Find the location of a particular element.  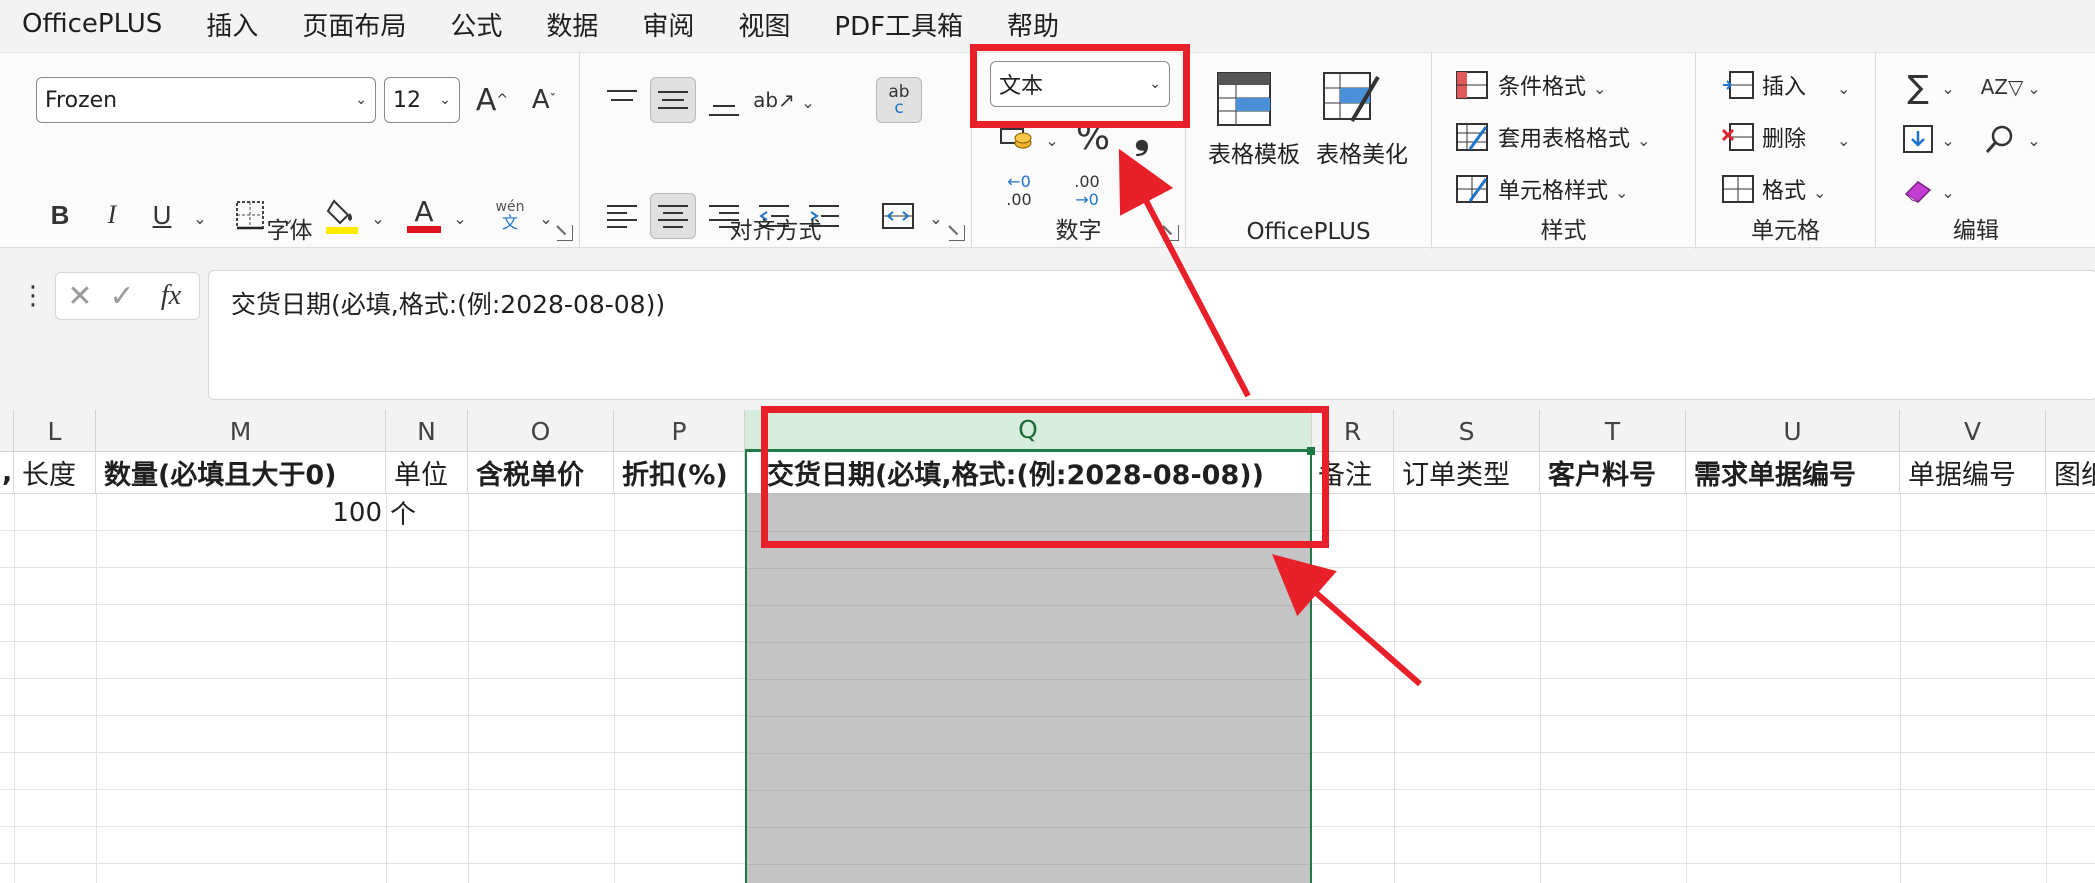

header-cell-o: 含税单价 is located at coordinates (541, 473).